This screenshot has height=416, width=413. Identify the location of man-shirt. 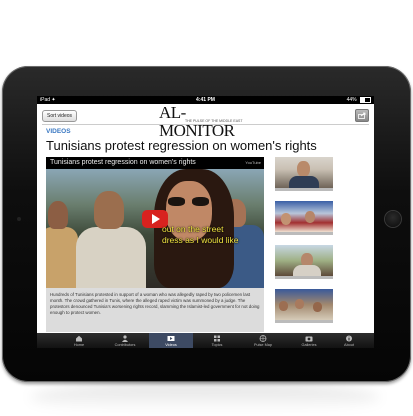
(111, 257).